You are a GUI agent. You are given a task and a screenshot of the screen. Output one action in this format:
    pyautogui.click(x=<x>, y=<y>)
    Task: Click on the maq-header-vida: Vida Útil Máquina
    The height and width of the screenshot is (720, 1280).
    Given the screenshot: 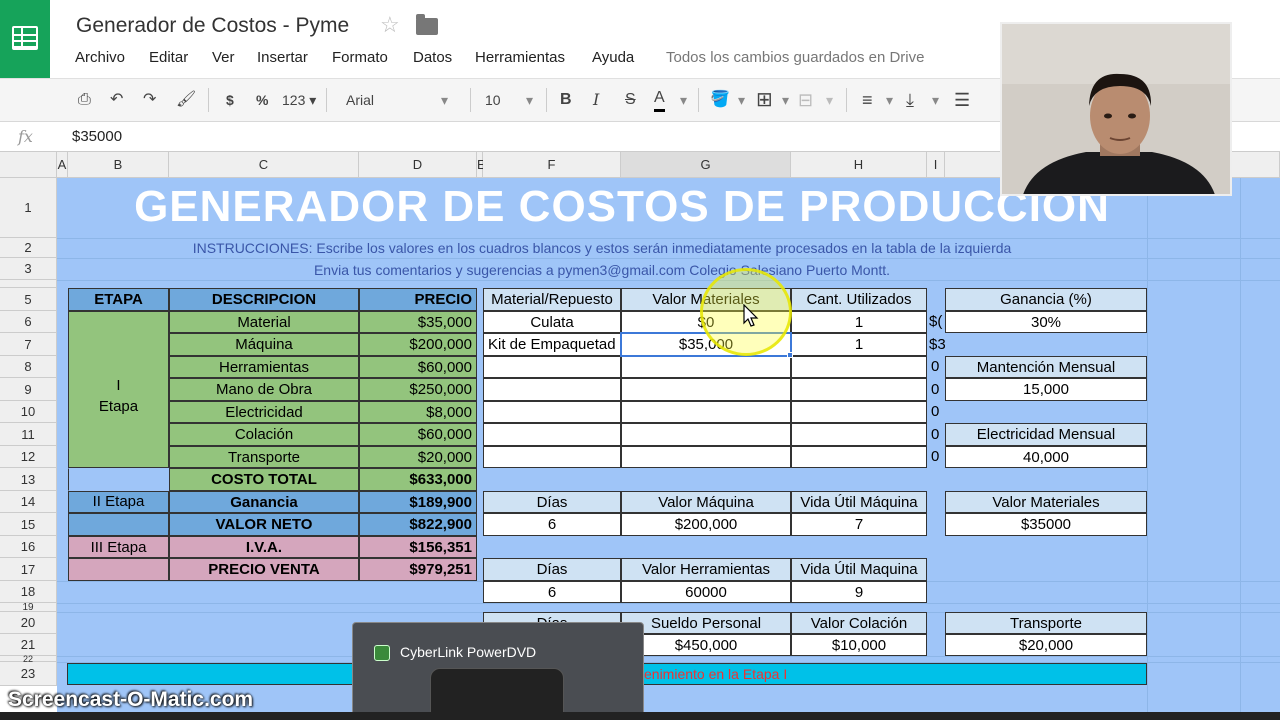 What is the action you would take?
    pyautogui.click(x=859, y=502)
    